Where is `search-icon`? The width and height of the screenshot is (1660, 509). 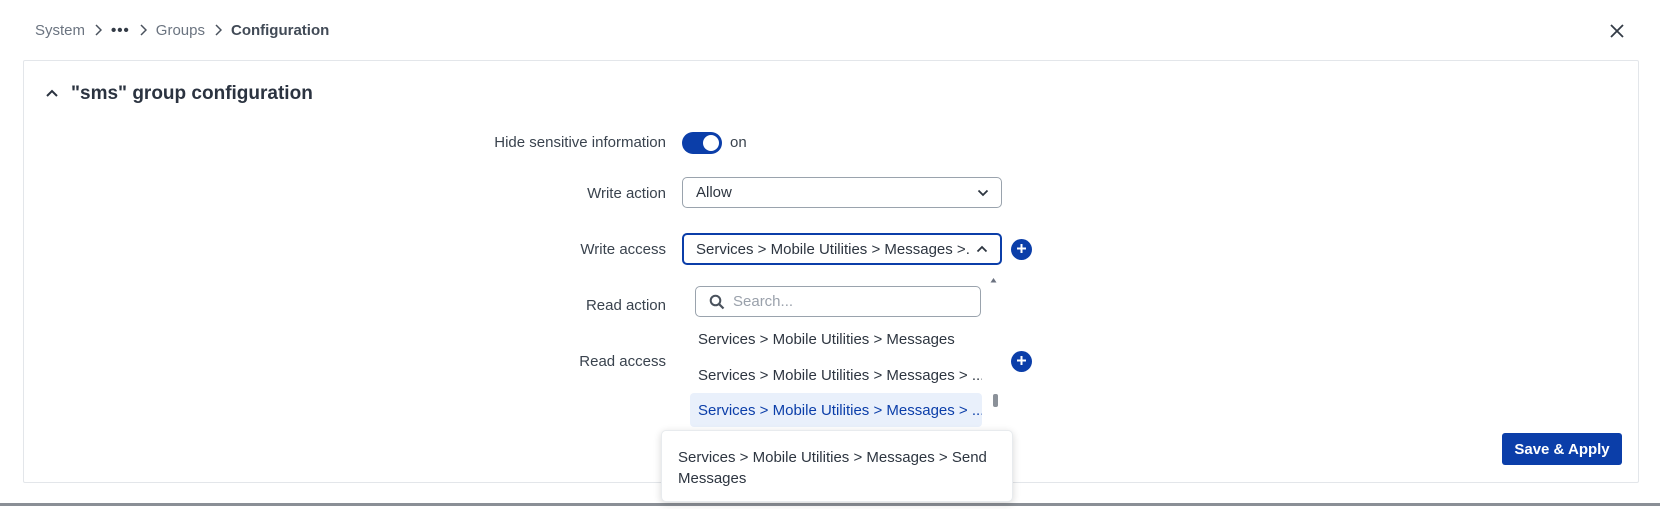
search-icon is located at coordinates (717, 302).